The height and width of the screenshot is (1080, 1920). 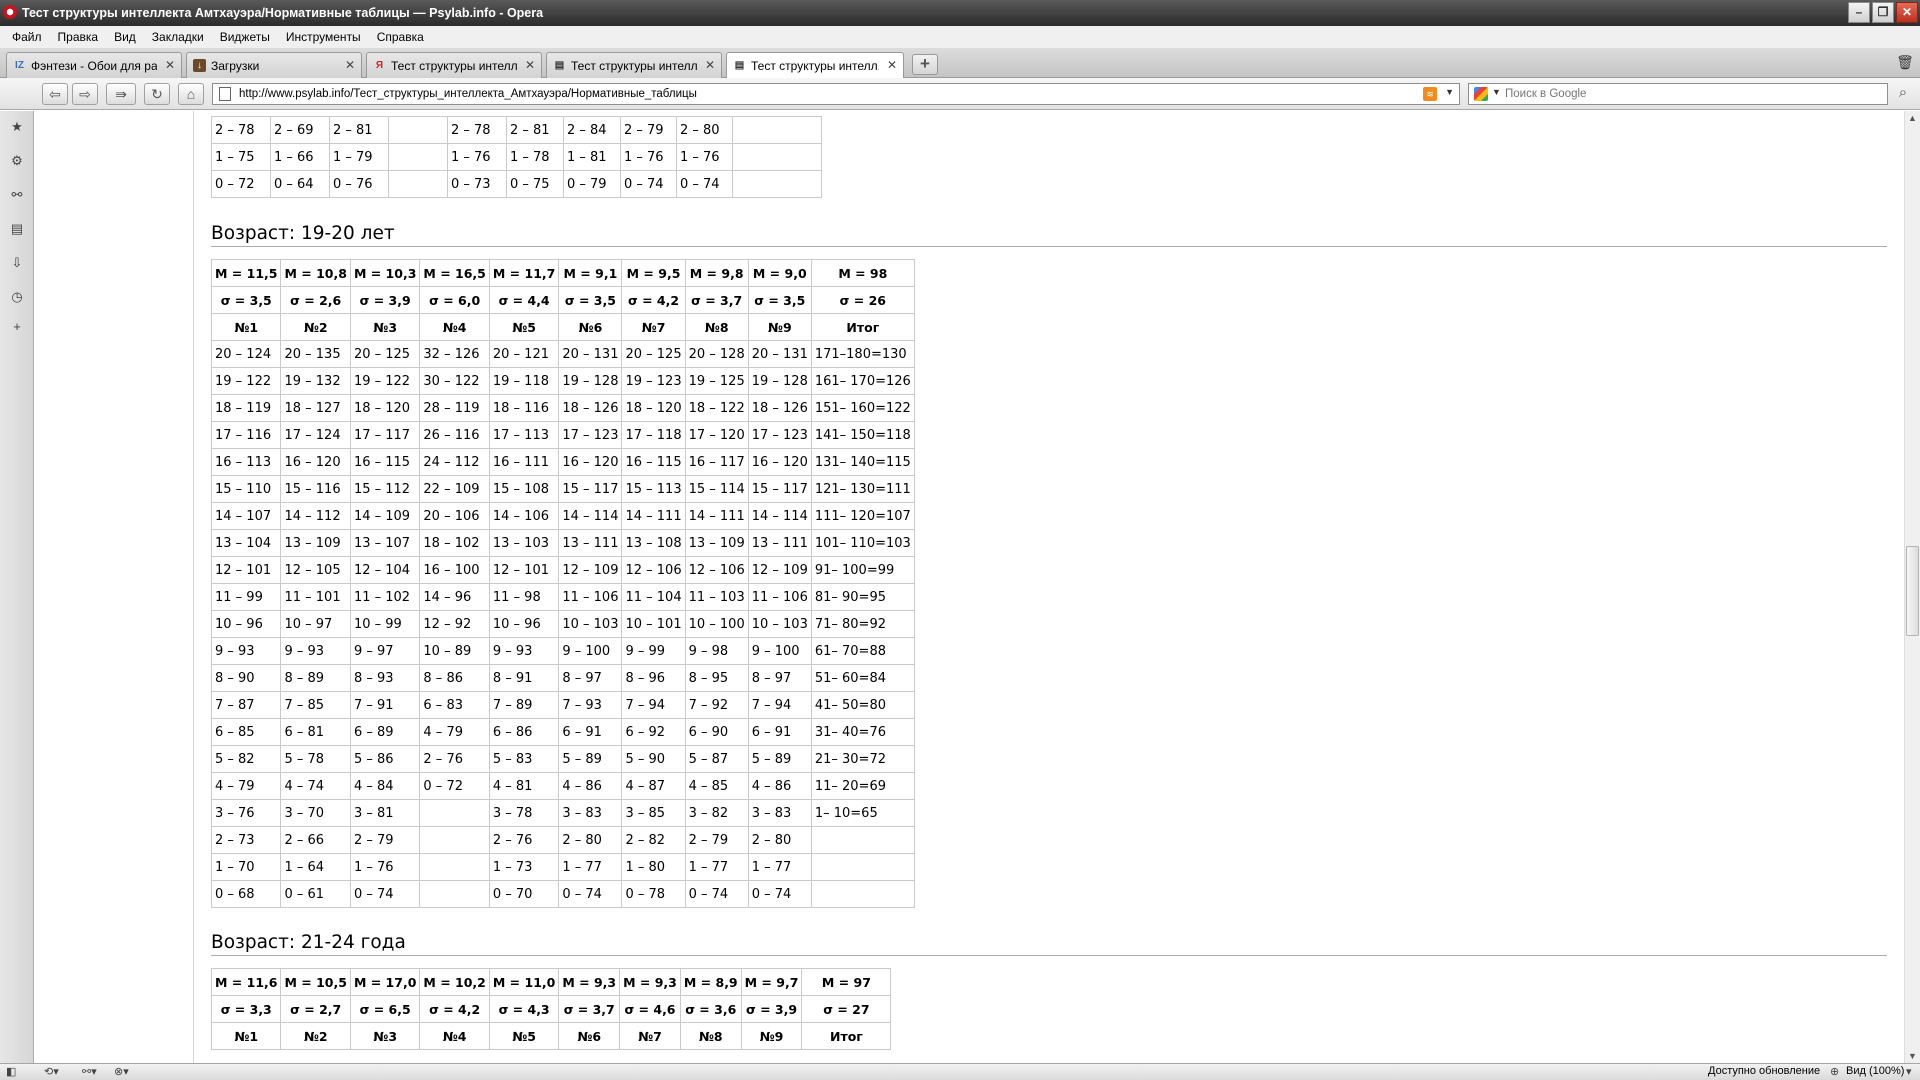 I want to click on vertical-scrollbar: ▲ ▼, so click(x=1912, y=587).